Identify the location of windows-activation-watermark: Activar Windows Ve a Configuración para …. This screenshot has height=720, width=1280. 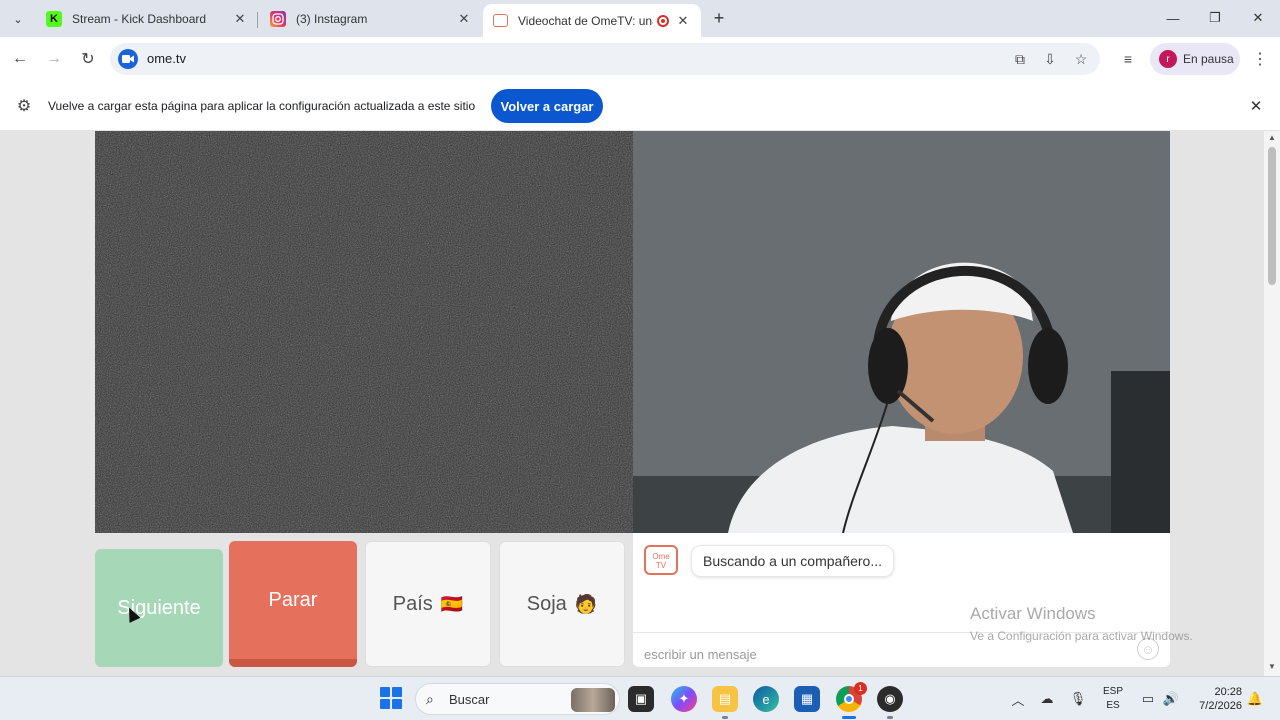
(1081, 623).